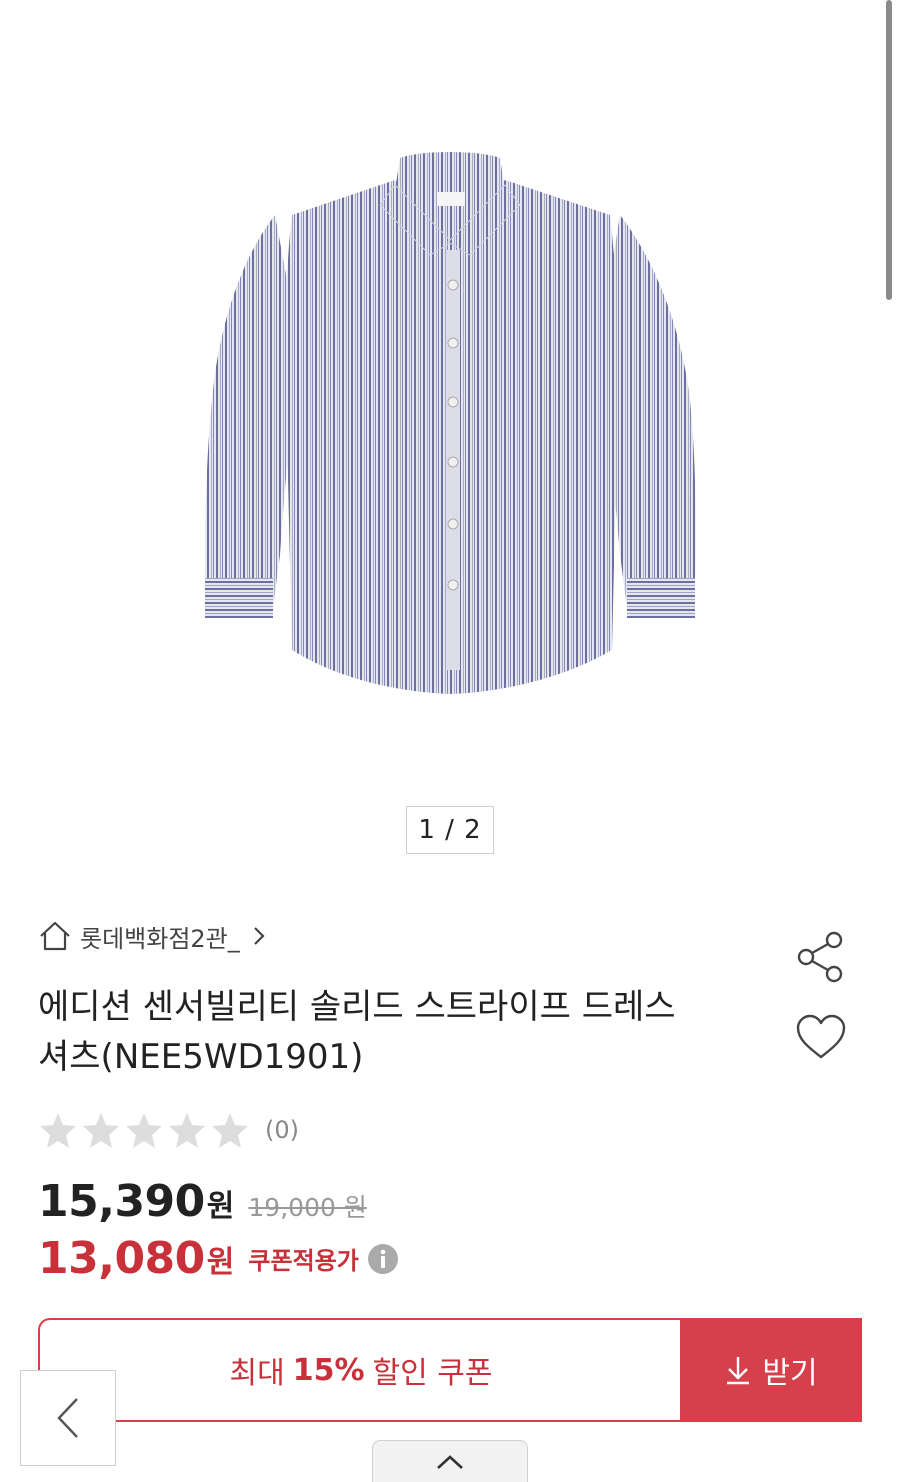  What do you see at coordinates (282, 1130) in the screenshot?
I see `review-count: (0)` at bounding box center [282, 1130].